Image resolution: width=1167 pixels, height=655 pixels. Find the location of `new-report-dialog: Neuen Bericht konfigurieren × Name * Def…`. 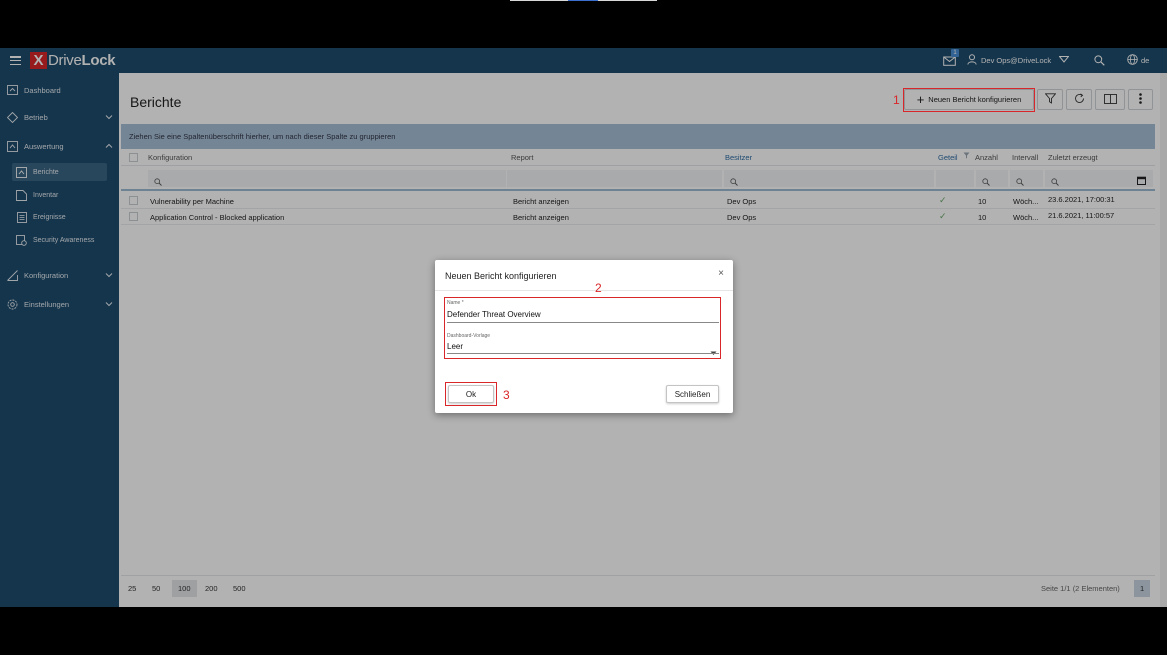

new-report-dialog: Neuen Bericht konfigurieren × Name * Def… is located at coordinates (584, 336).